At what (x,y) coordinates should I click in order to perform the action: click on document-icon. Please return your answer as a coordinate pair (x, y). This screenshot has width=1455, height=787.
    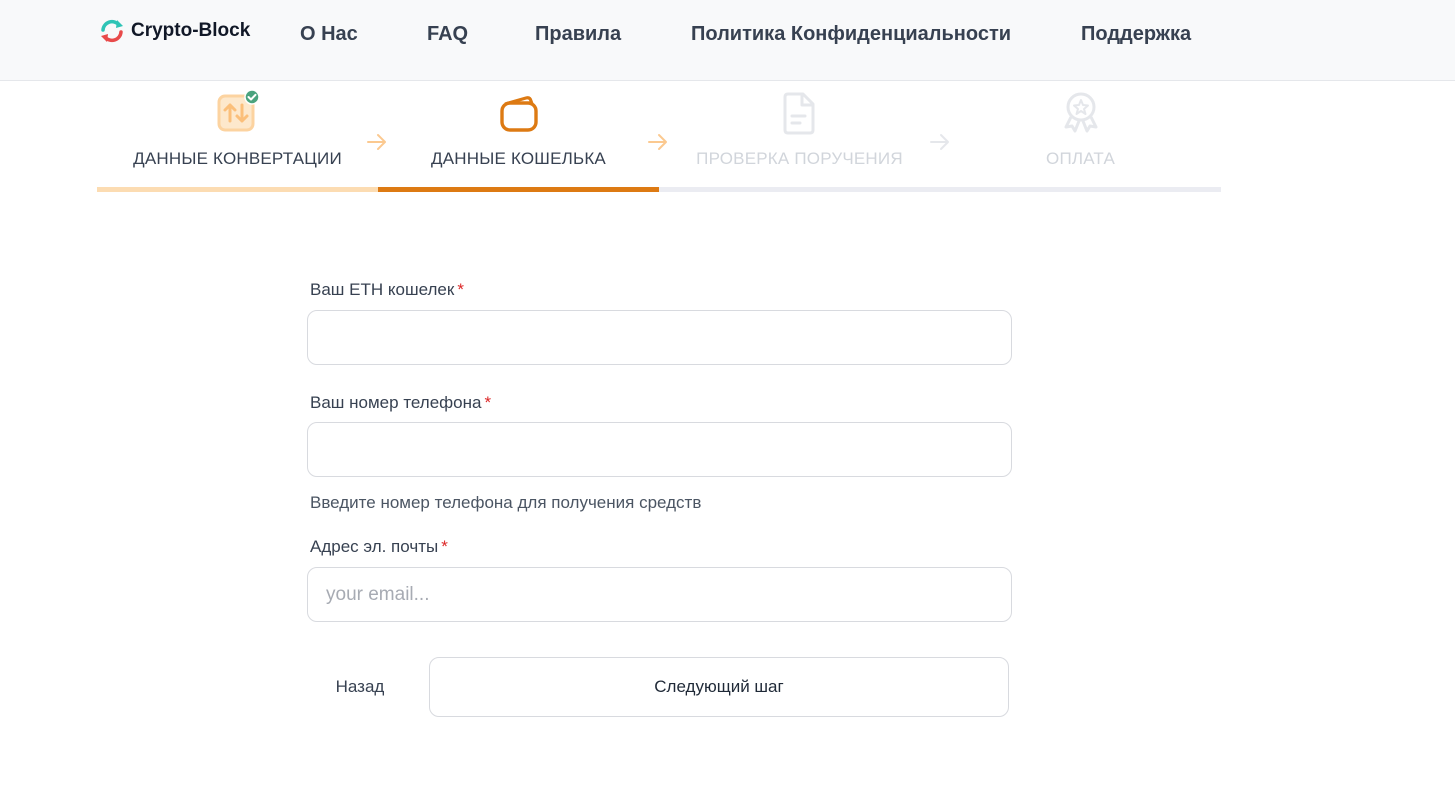
    Looking at the image, I should click on (798, 113).